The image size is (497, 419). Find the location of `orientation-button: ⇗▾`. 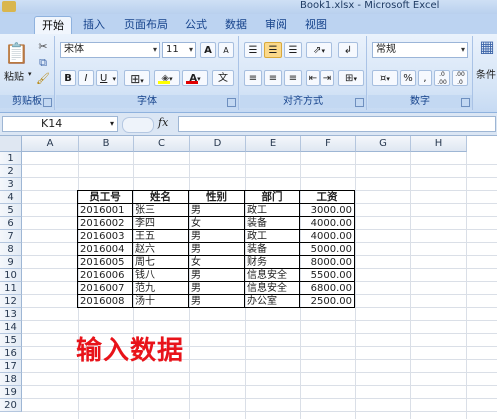

orientation-button: ⇗▾ is located at coordinates (319, 50).